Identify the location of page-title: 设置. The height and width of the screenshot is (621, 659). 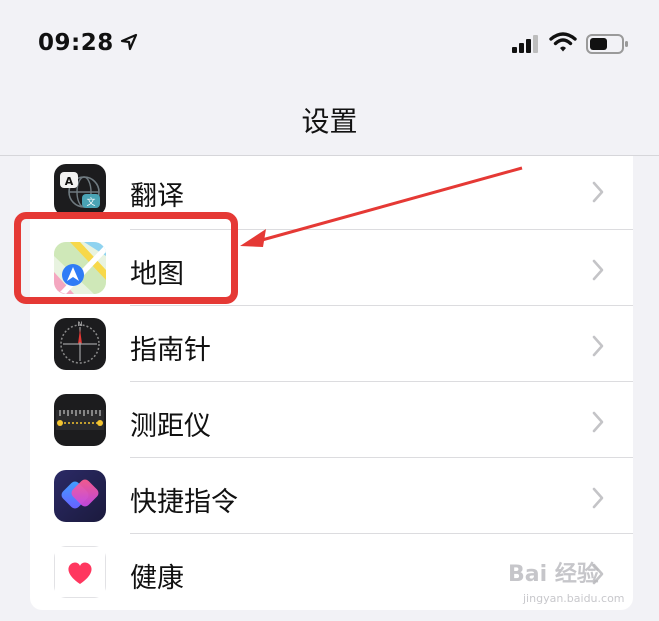
(329, 121).